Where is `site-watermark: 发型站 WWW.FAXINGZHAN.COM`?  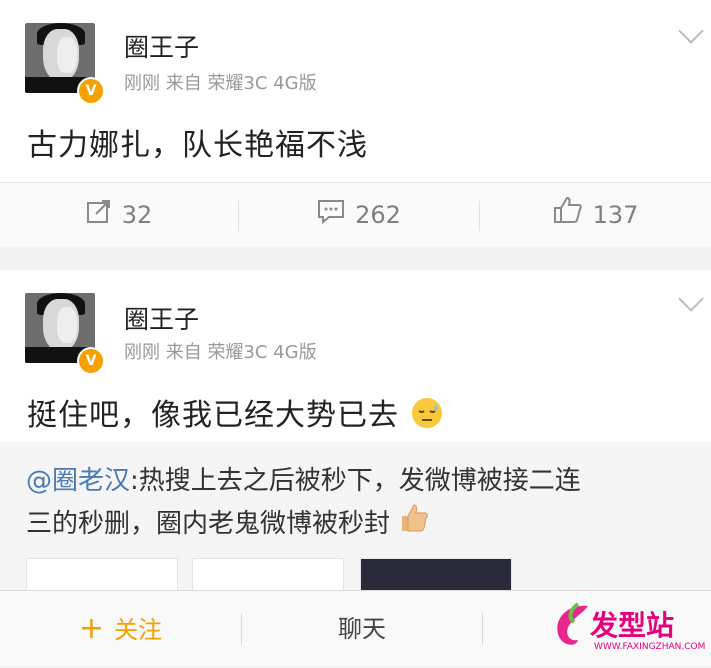
site-watermark: 发型站 WWW.FAXINGZHAN.COM is located at coordinates (628, 631).